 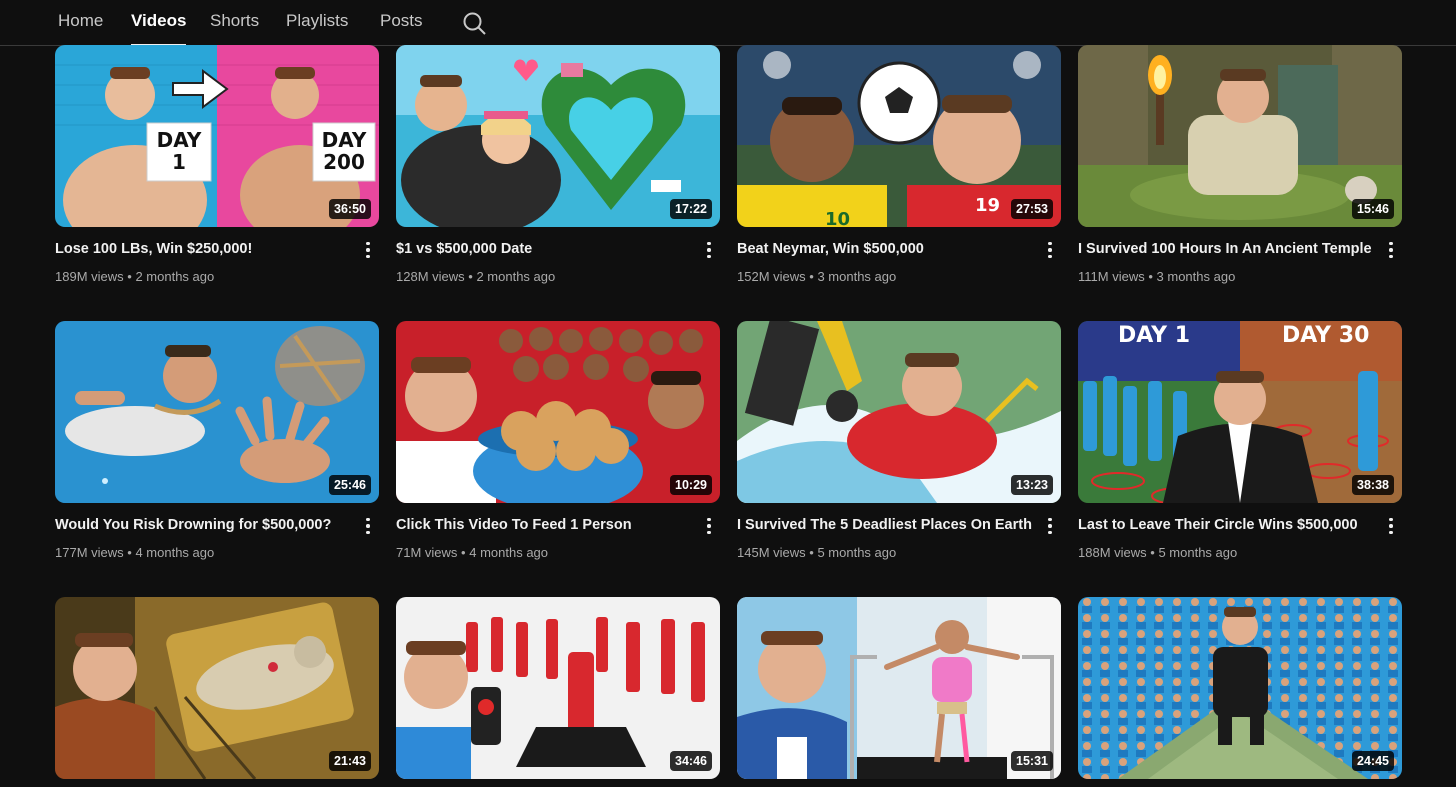 I want to click on video-thumbnail: 15:46, so click(x=1240, y=136).